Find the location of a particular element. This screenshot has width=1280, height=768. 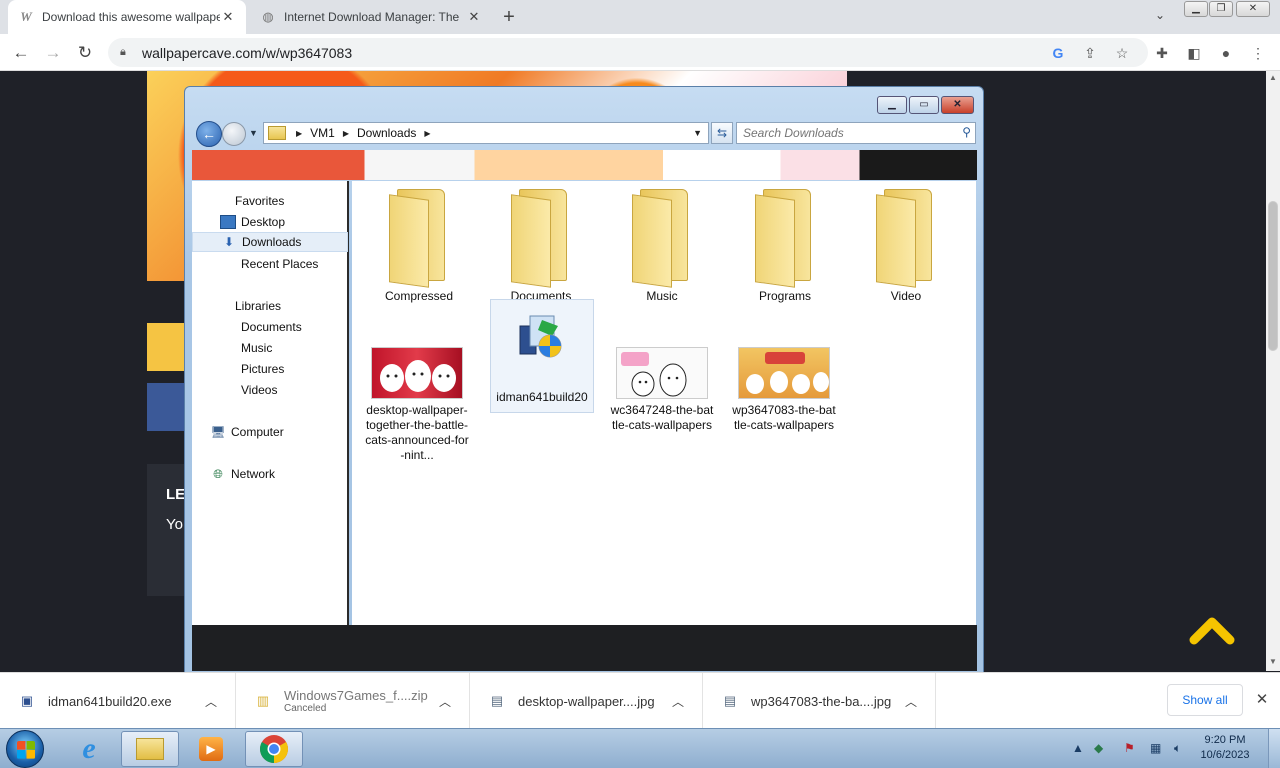

taskbar-clock: 9:20 PM 10/6/2023 is located at coordinates (1225, 748).